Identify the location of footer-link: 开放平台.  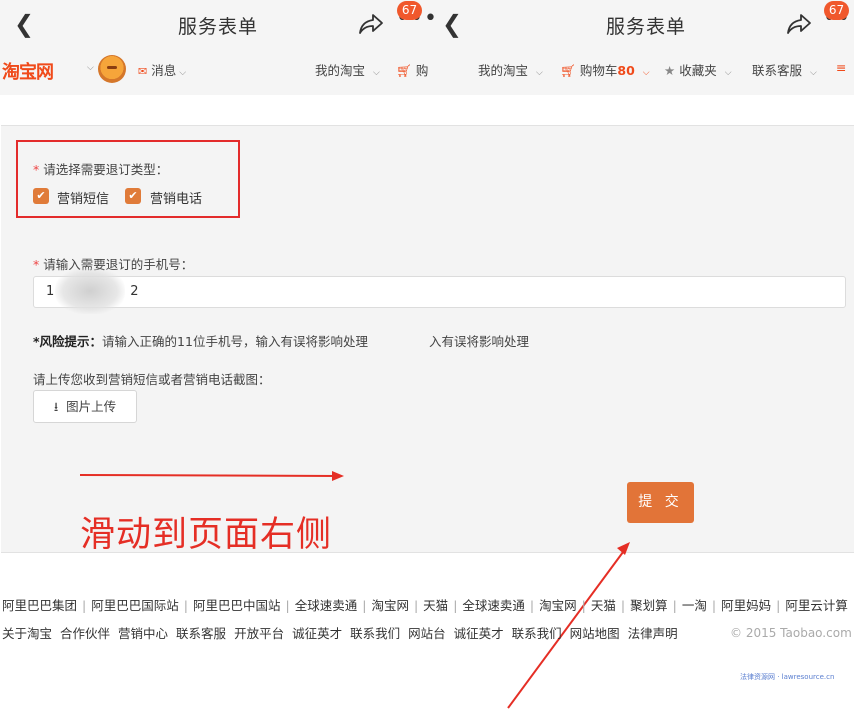
(259, 633).